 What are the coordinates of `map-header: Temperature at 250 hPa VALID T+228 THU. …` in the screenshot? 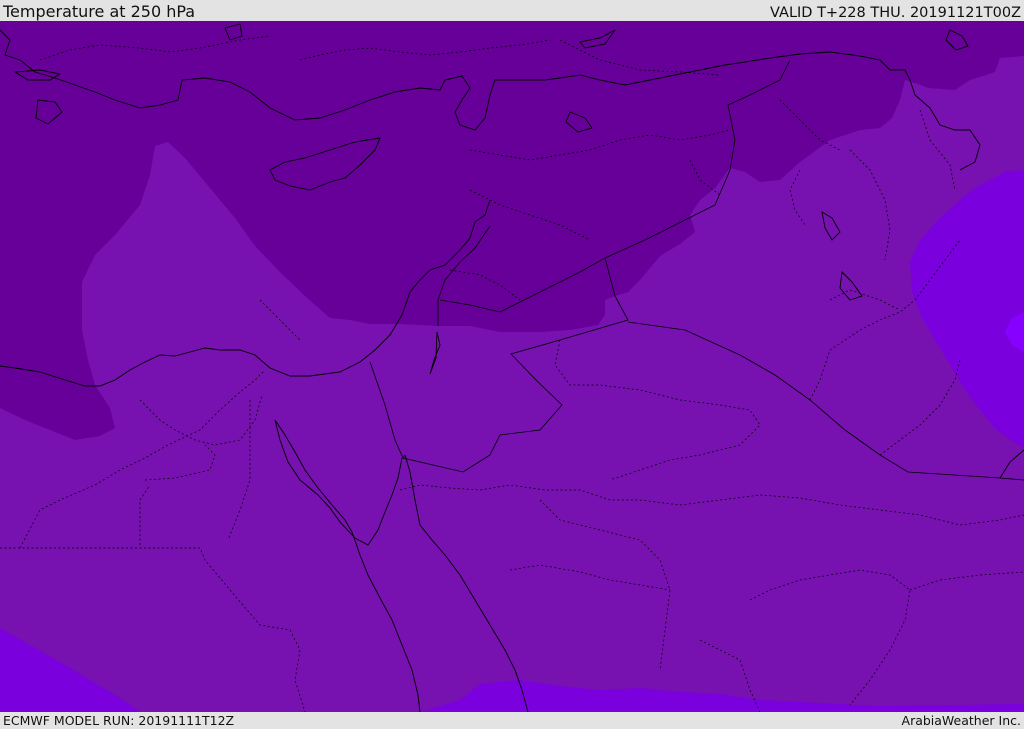 It's located at (512, 10).